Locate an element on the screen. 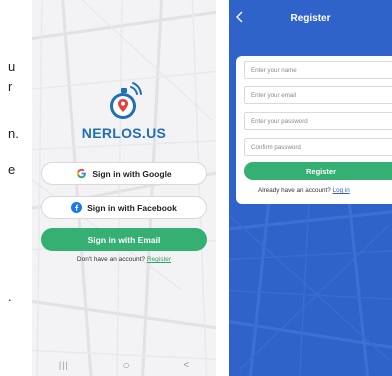 This screenshot has width=392, height=376. edge-text-5: . is located at coordinates (10, 296).